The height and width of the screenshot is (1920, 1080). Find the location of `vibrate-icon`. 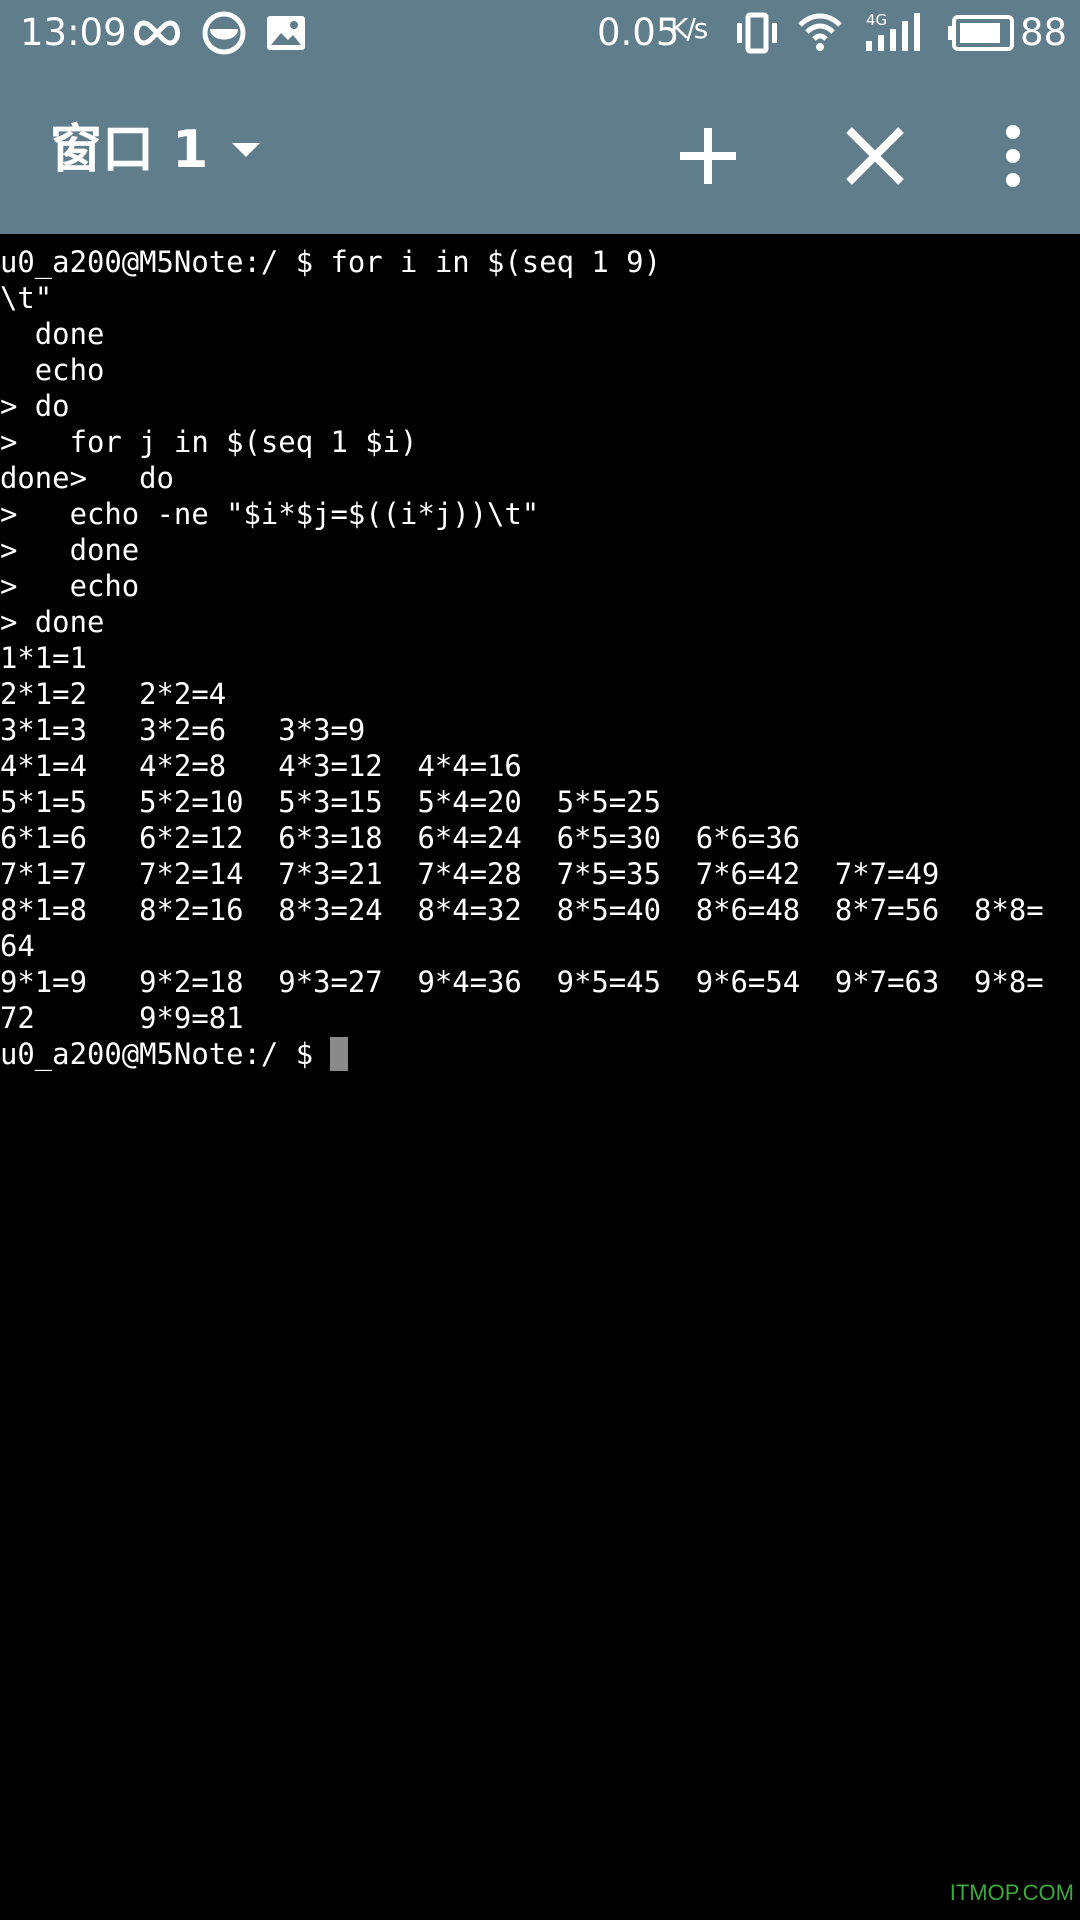

vibrate-icon is located at coordinates (757, 33).